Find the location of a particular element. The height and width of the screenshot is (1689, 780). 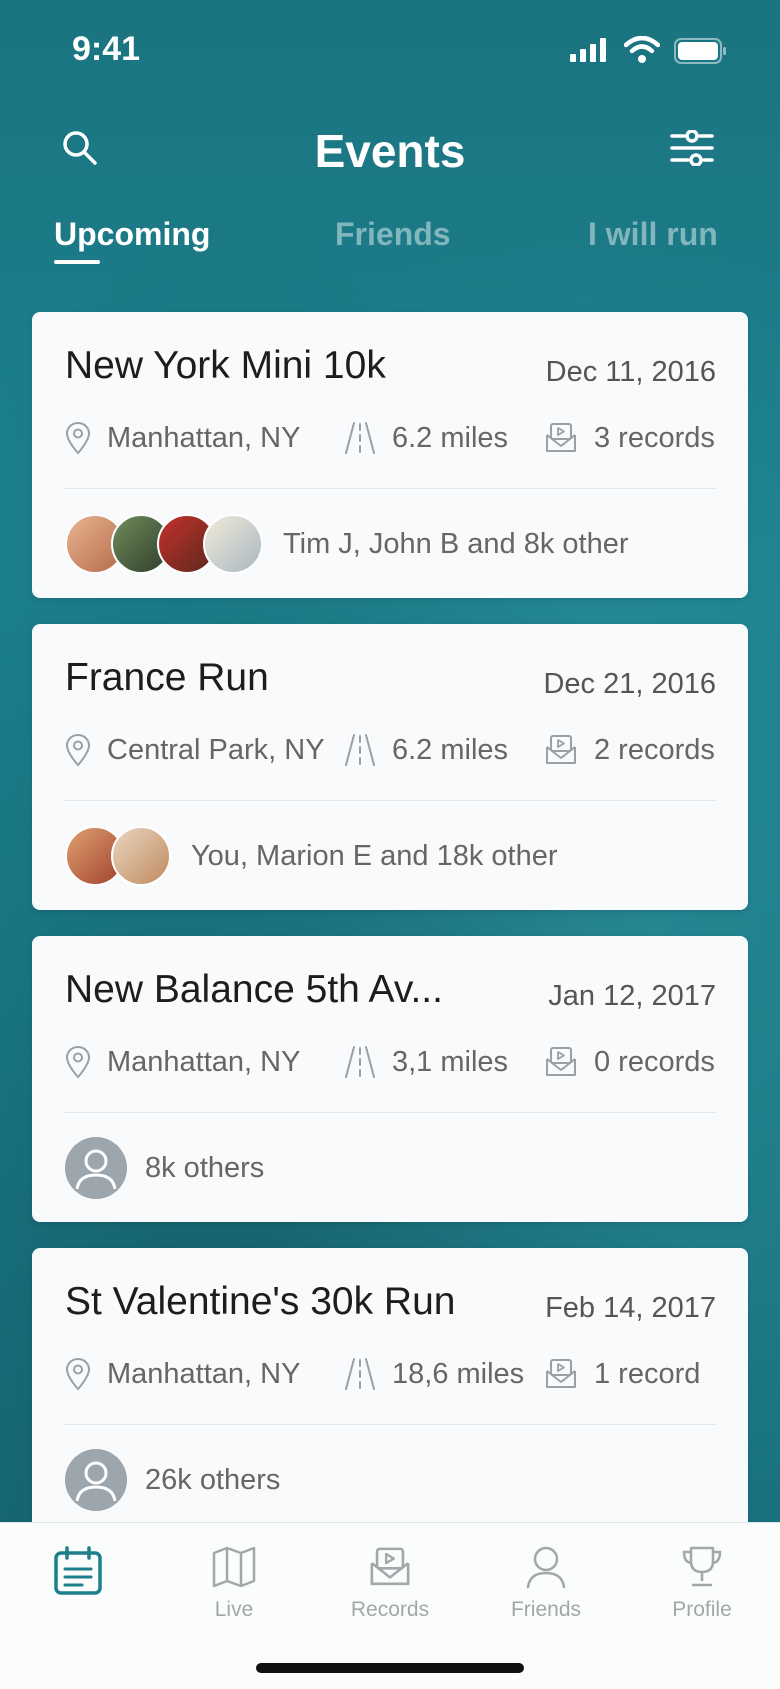

tabbar-item-live: Live is located at coordinates (234, 1583).